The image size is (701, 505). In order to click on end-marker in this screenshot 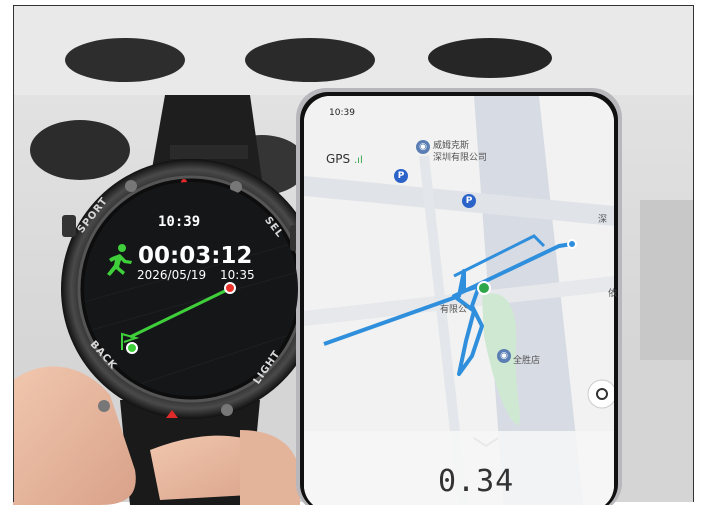, I will do `click(572, 244)`.